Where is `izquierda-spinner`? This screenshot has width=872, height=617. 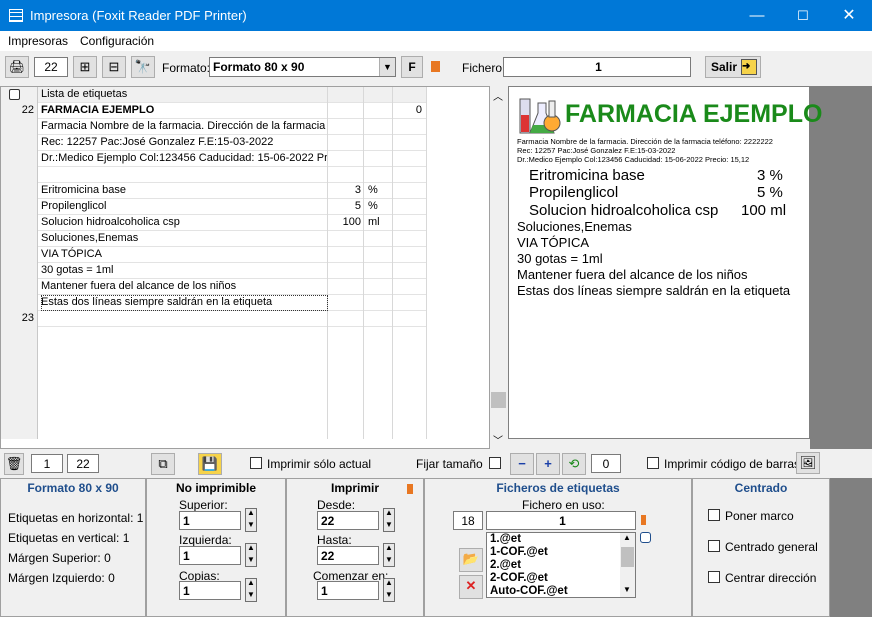 izquierda-spinner is located at coordinates (251, 555).